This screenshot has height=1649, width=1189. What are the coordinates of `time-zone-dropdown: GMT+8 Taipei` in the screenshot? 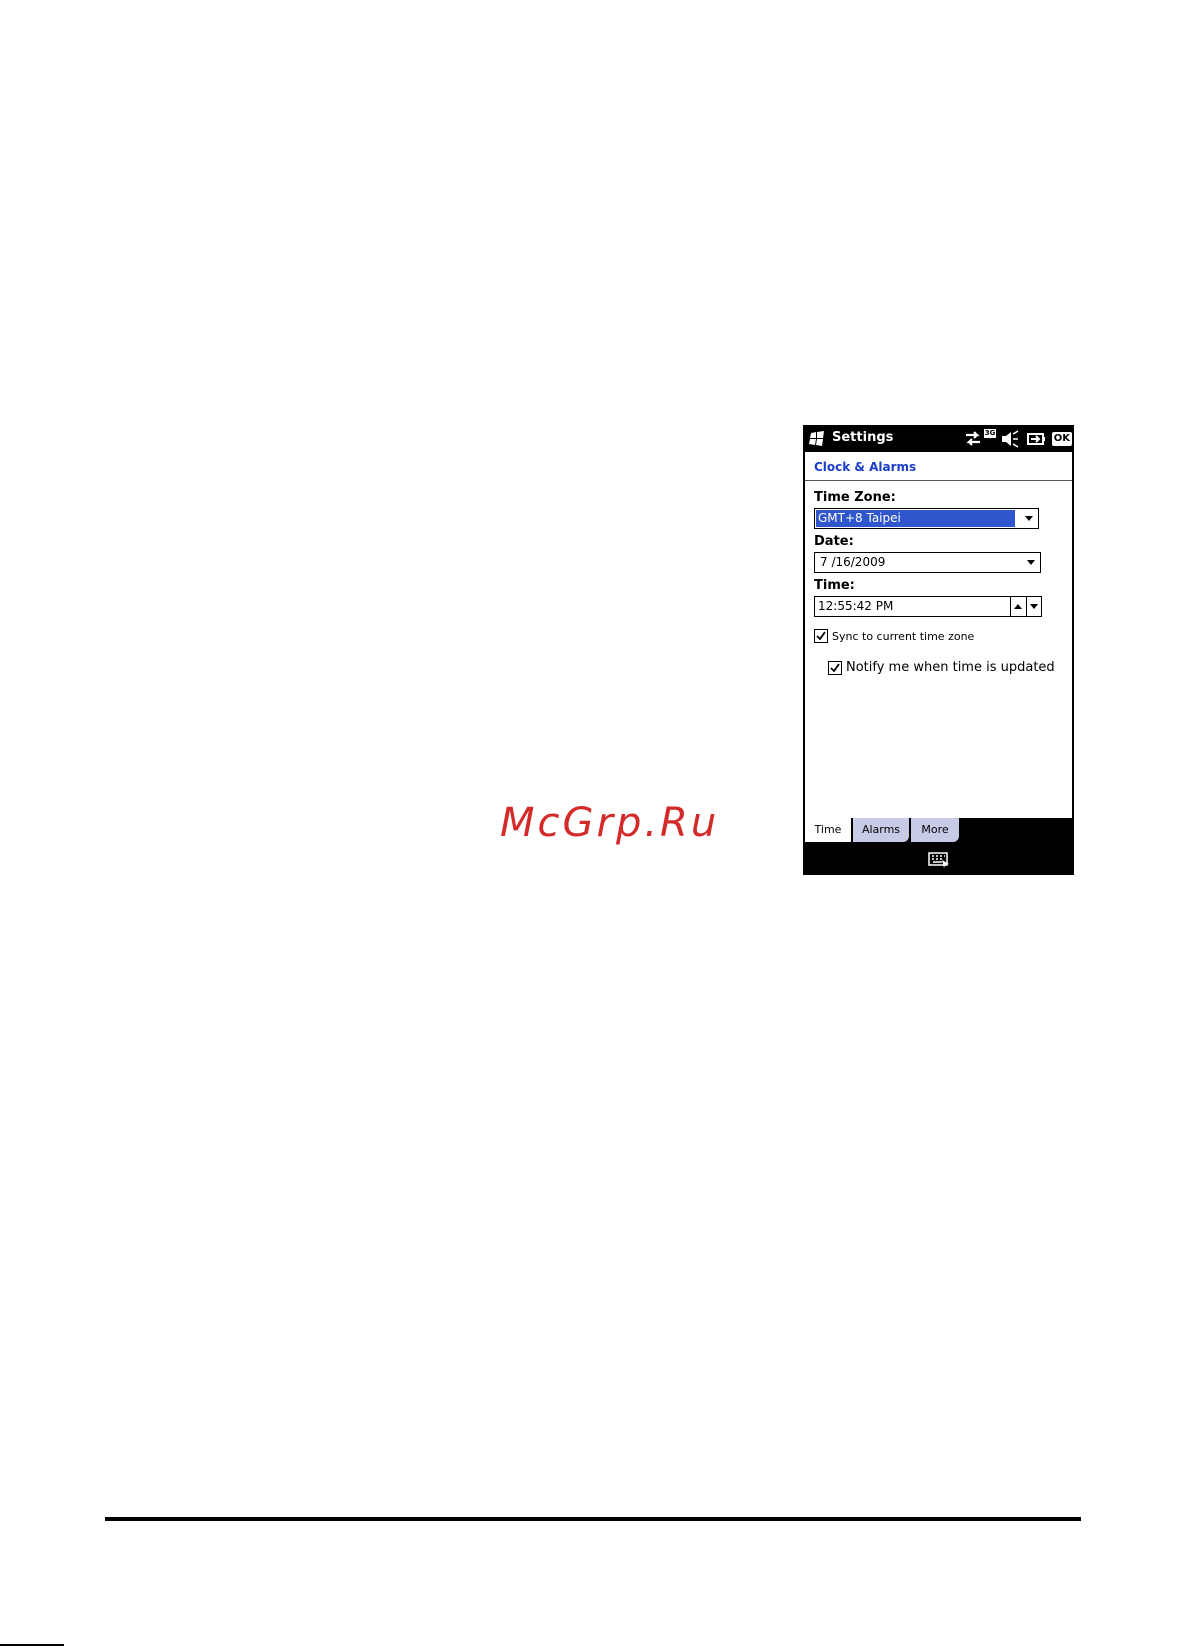 It's located at (926, 518).